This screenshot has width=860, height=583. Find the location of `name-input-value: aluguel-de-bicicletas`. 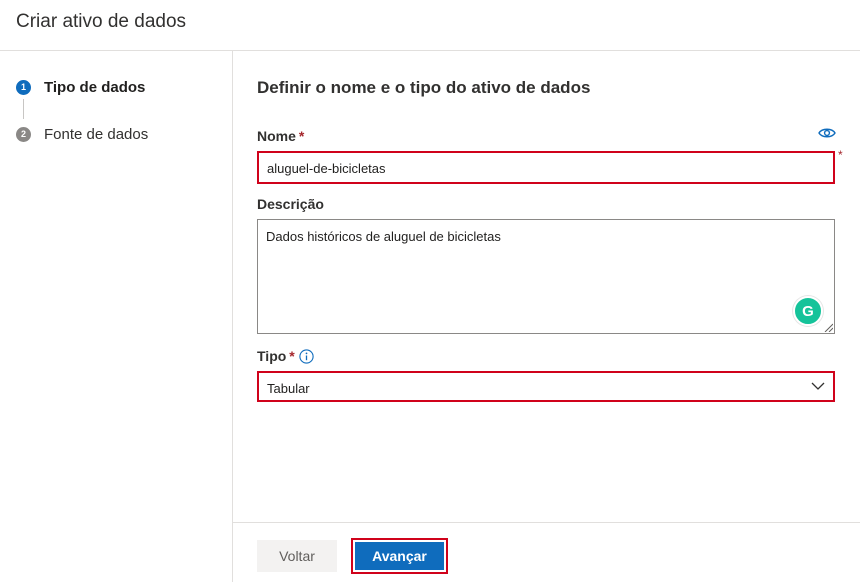

name-input-value: aluguel-de-bicicletas is located at coordinates (326, 168).